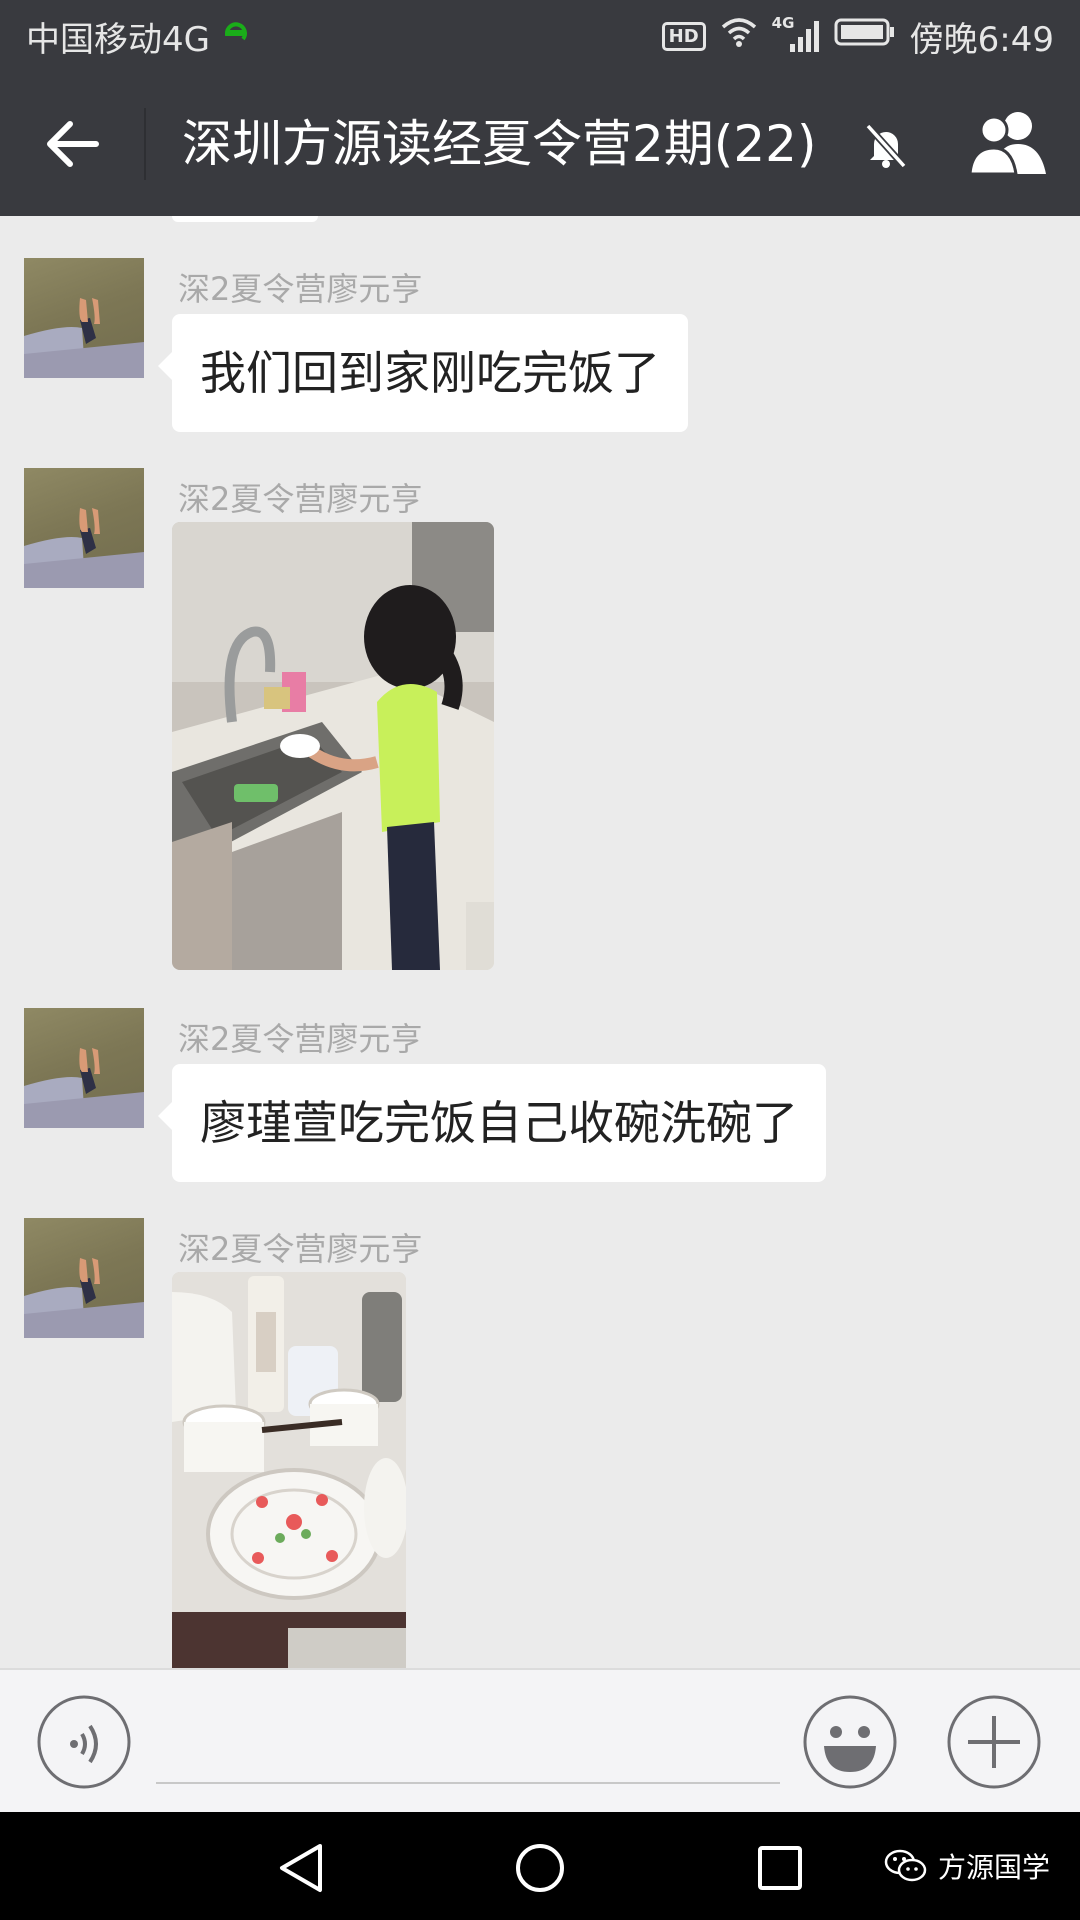 This screenshot has height=1920, width=1080. I want to click on chat-title: 深圳方源读经夏令营2期(22), so click(499, 144).